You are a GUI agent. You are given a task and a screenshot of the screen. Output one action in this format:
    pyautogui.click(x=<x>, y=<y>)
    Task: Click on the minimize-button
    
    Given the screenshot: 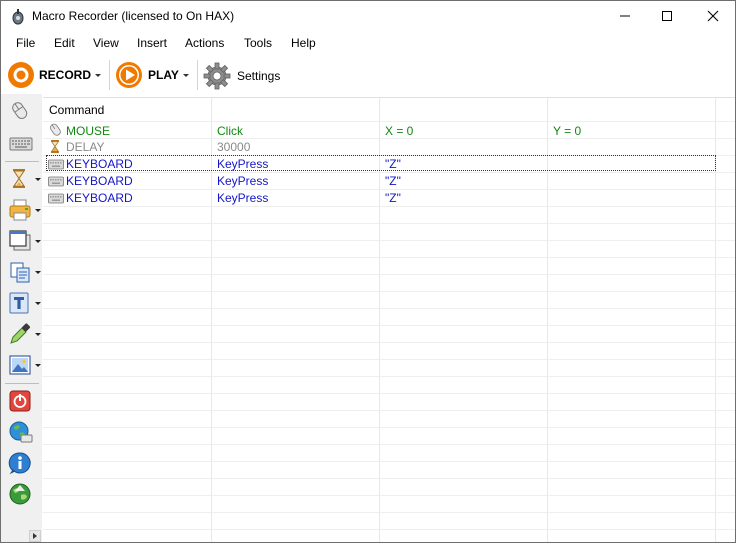 What is the action you would take?
    pyautogui.click(x=625, y=16)
    